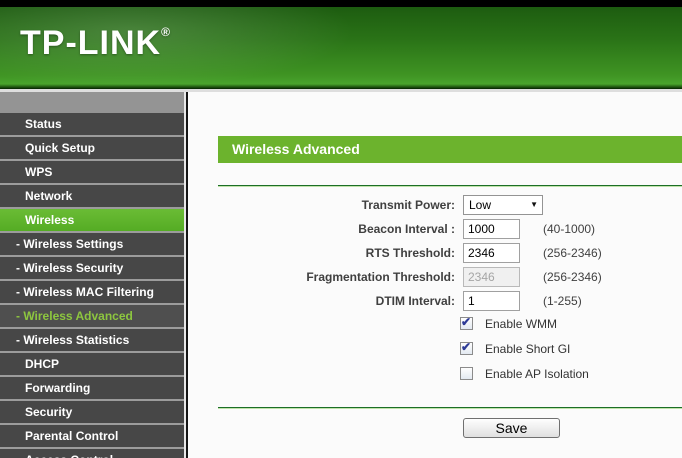 This screenshot has height=458, width=682. What do you see at coordinates (435, 323) in the screenshot?
I see `enable-wmm-row: ✔ Enable WMM` at bounding box center [435, 323].